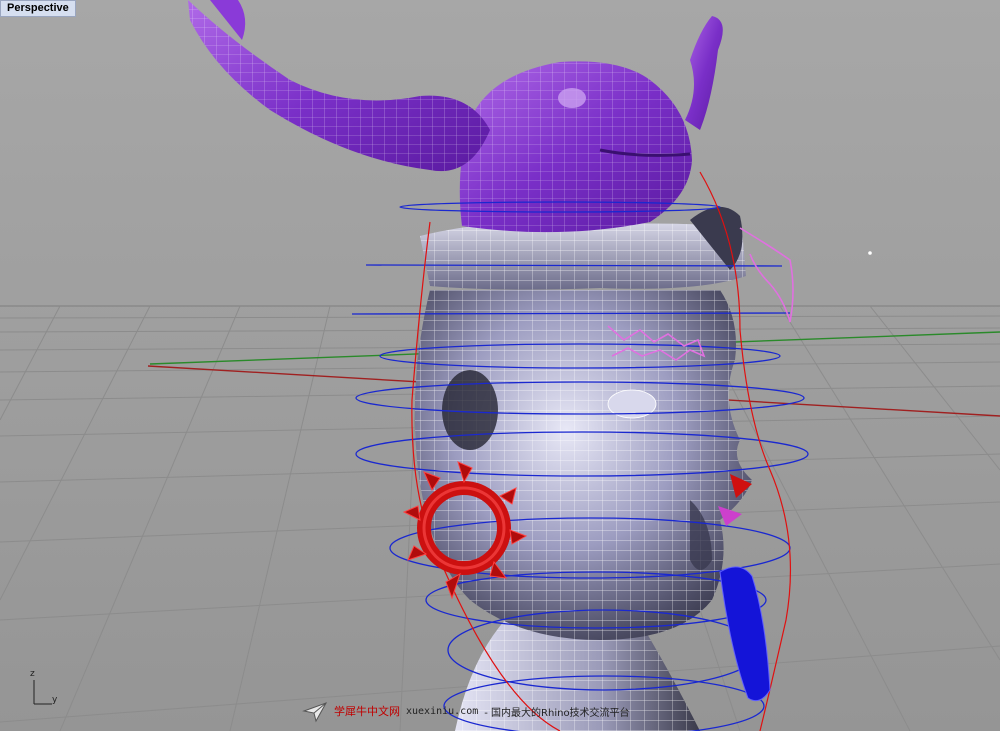 This screenshot has height=731, width=1000. Describe the element at coordinates (470, 410) in the screenshot. I see `eye-socket-shadow` at that location.